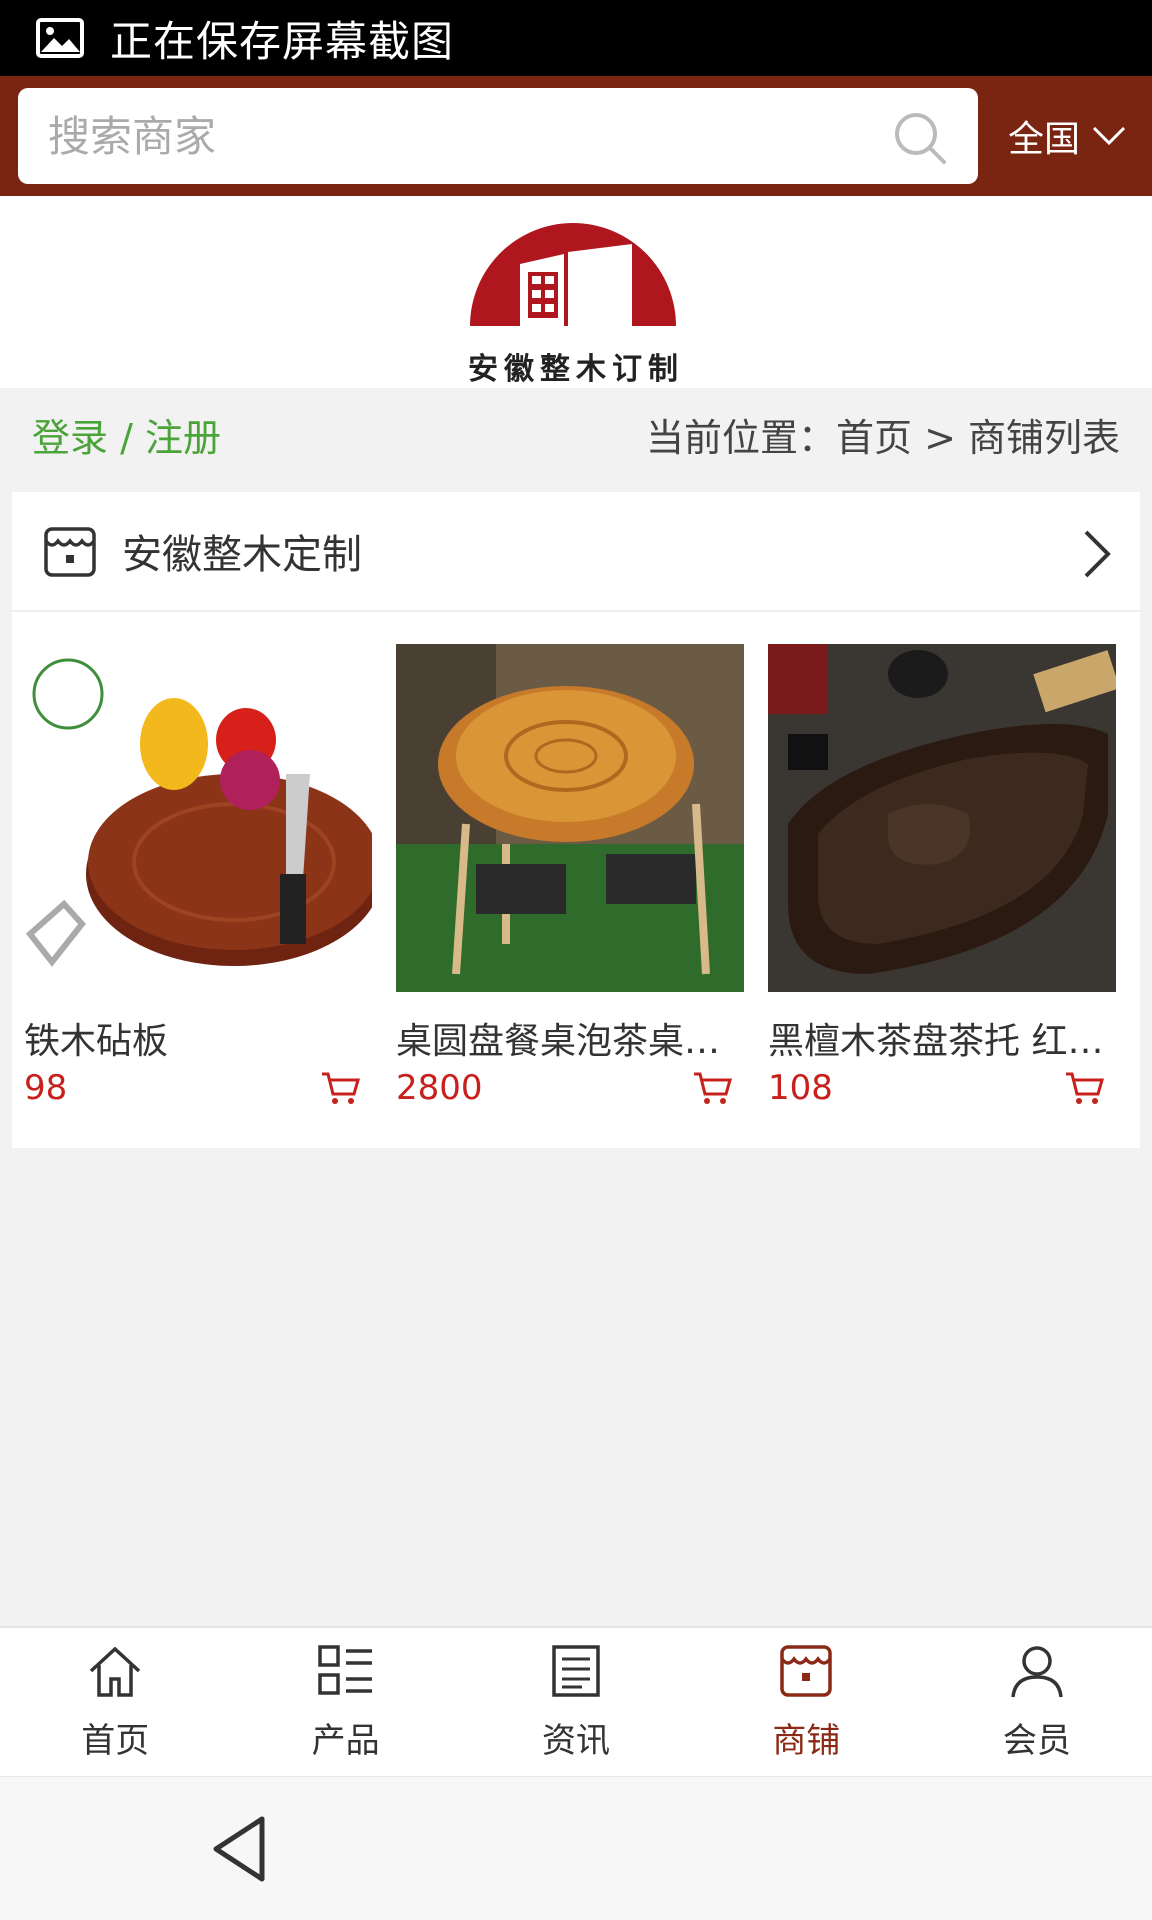  Describe the element at coordinates (439, 1088) in the screenshot. I see `product-price: 2800` at that location.